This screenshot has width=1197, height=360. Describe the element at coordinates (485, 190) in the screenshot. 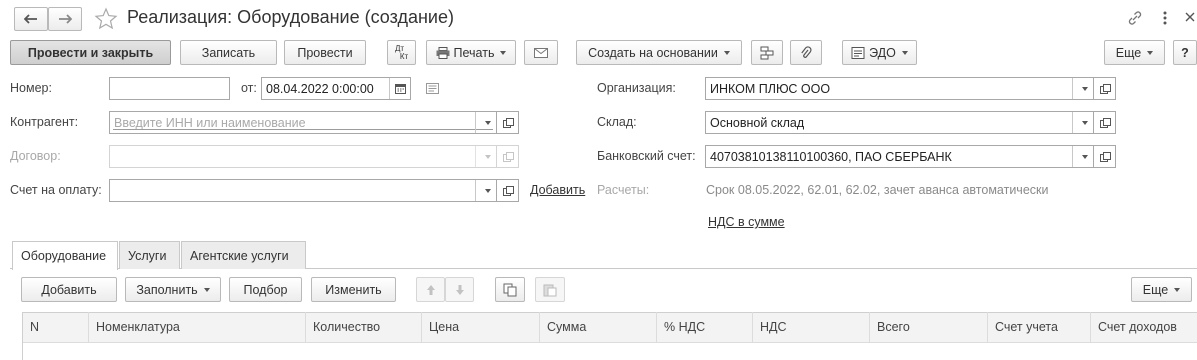

I see `invoice-dropdown` at that location.